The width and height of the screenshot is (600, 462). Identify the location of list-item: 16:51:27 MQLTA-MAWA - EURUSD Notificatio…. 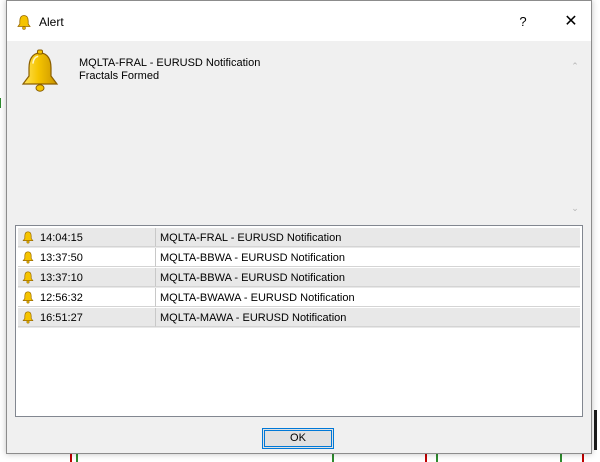
(299, 318).